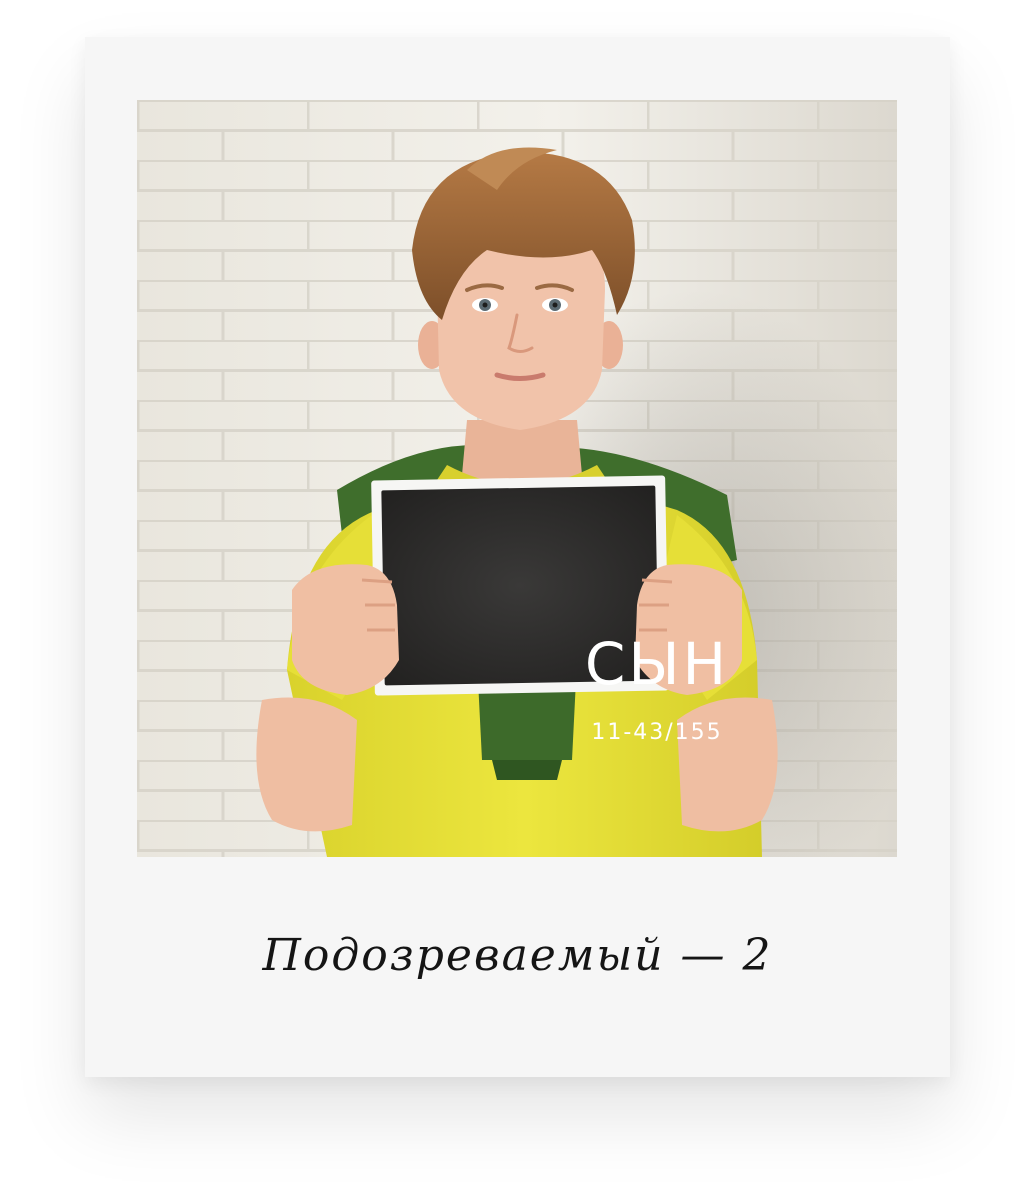 This screenshot has height=1200, width=1026. I want to click on sign-title: СЫН, so click(657, 664).